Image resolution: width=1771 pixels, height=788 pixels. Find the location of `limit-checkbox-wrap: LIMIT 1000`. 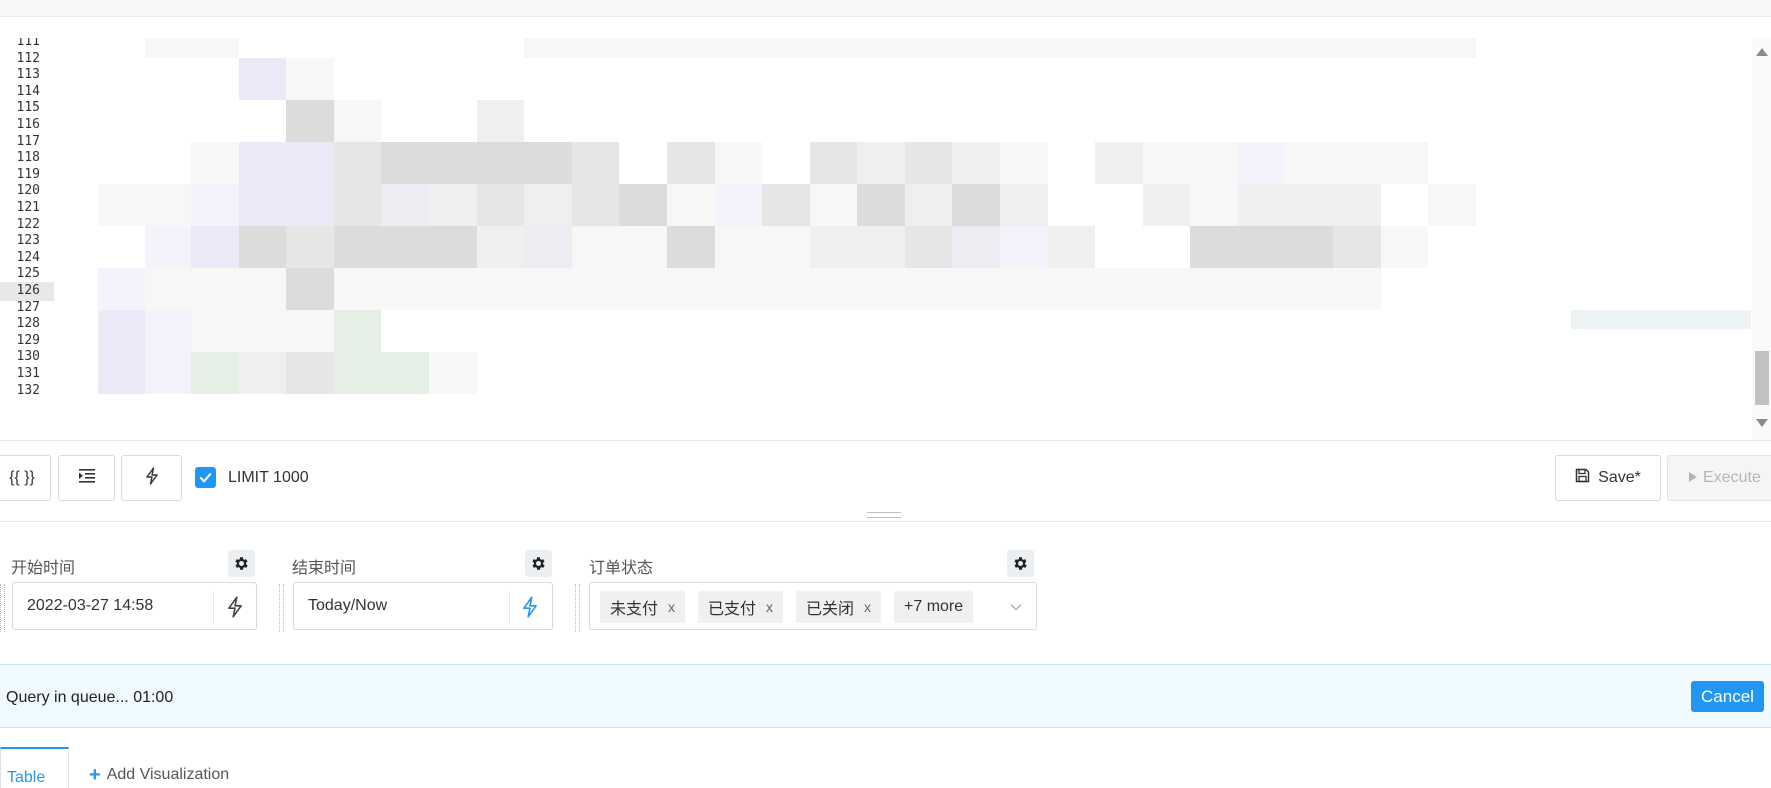

limit-checkbox-wrap: LIMIT 1000 is located at coordinates (252, 477).